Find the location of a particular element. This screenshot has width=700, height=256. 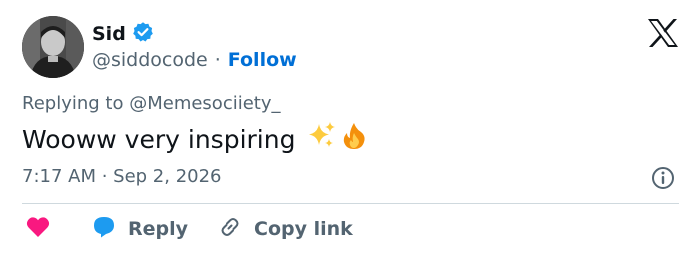

avatar is located at coordinates (53, 47).